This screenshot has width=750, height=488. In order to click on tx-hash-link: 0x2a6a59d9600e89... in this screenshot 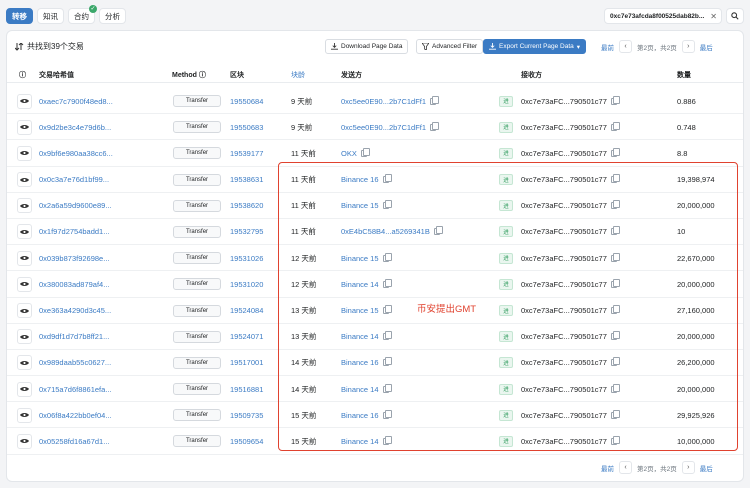, I will do `click(75, 206)`.